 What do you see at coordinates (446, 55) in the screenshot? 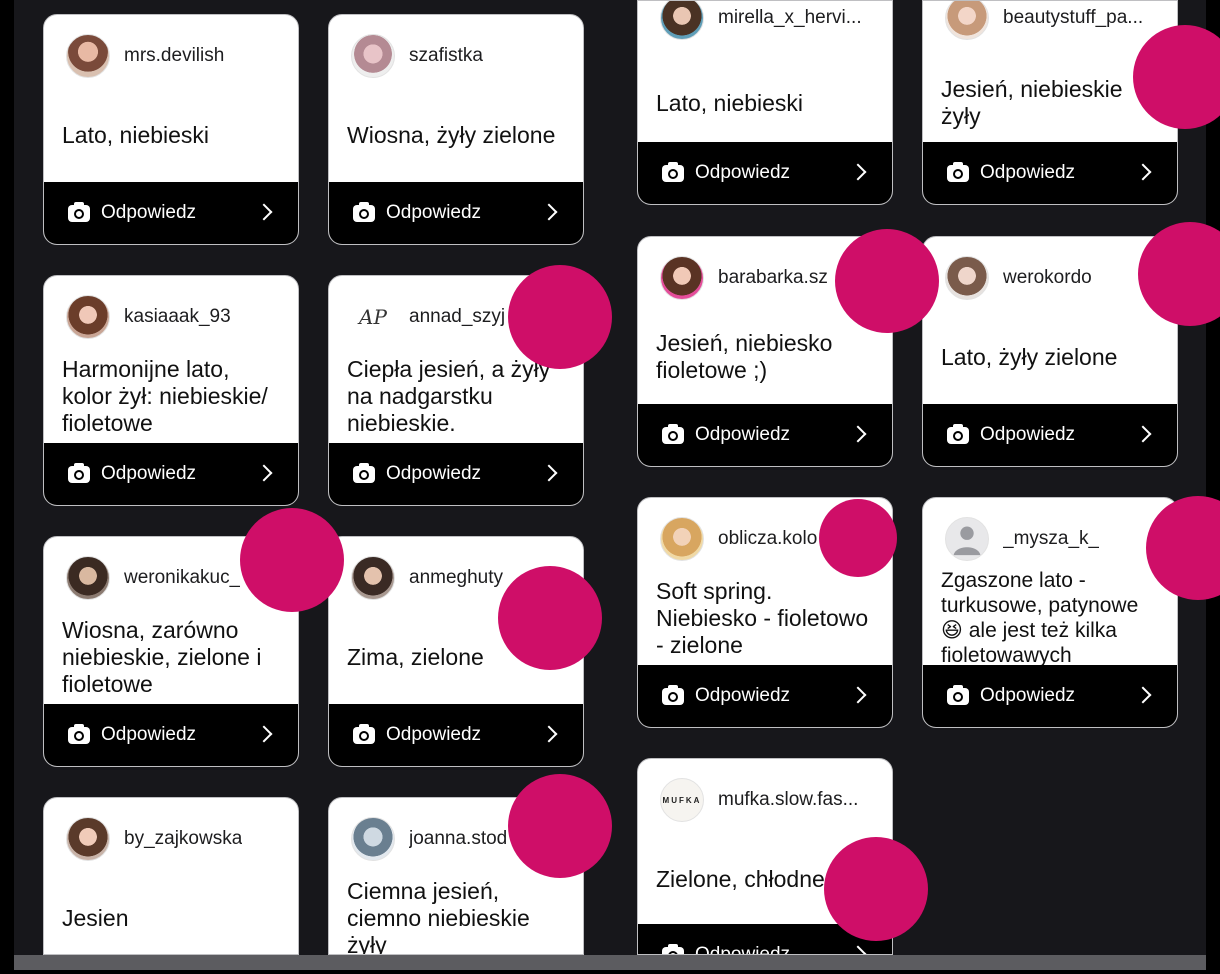
I see `username: szafistka` at bounding box center [446, 55].